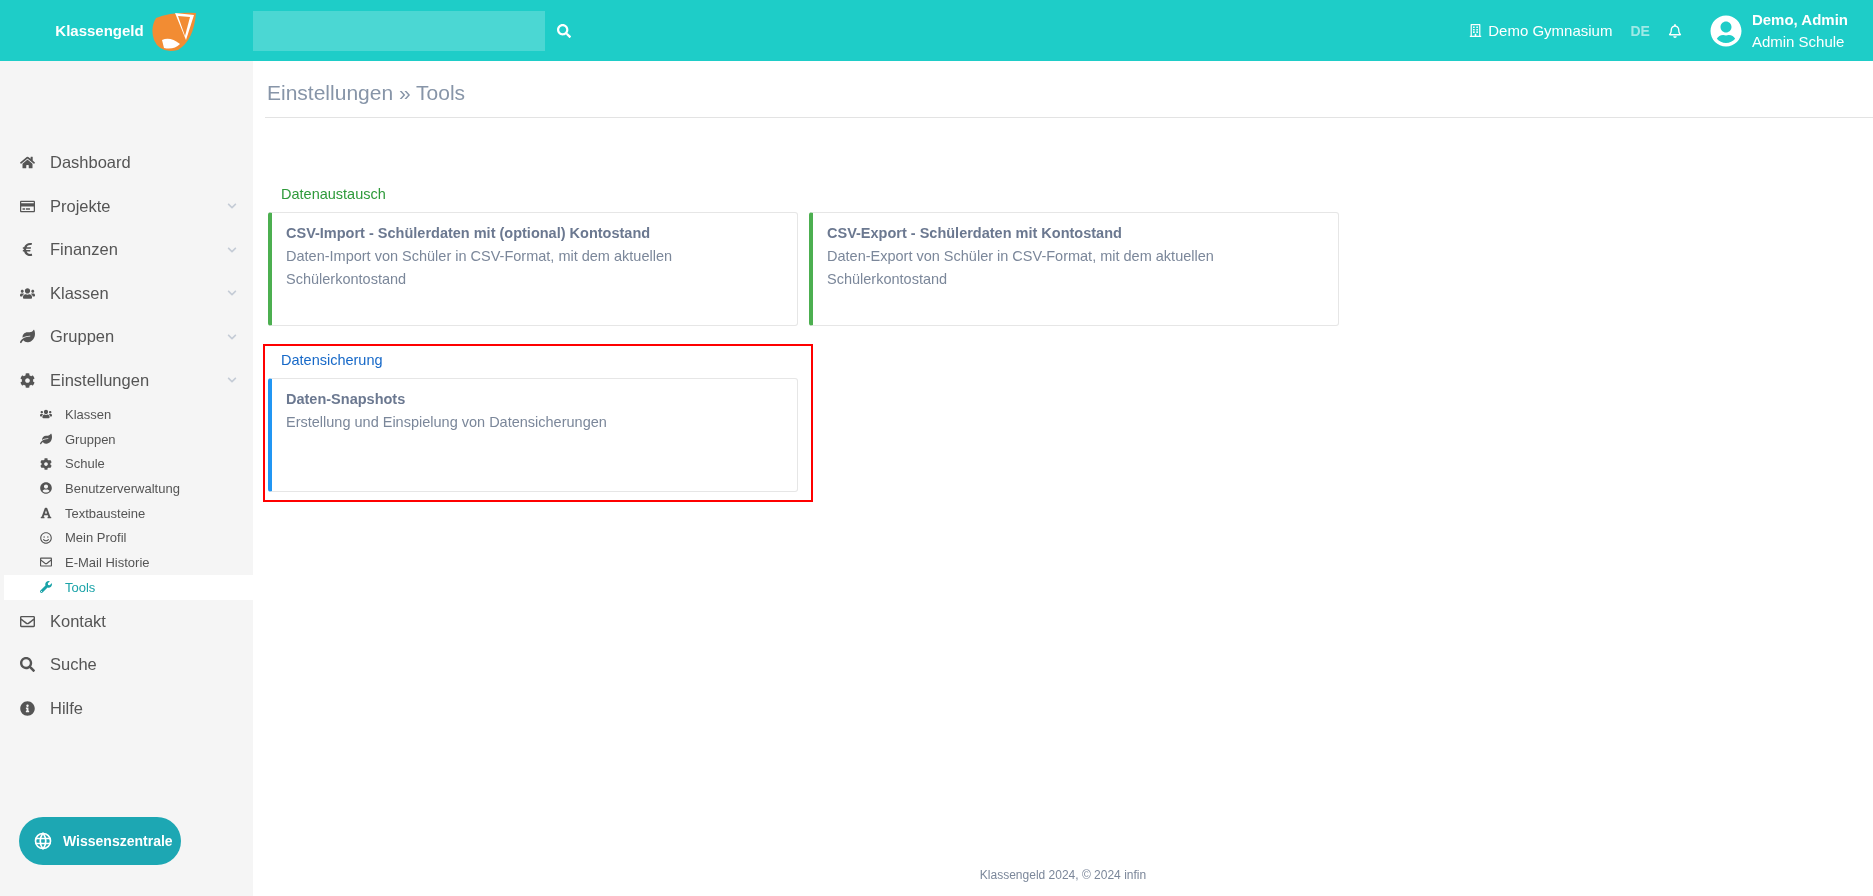 This screenshot has height=896, width=1873. What do you see at coordinates (126, 621) in the screenshot?
I see `sidebar-item: Kontakt` at bounding box center [126, 621].